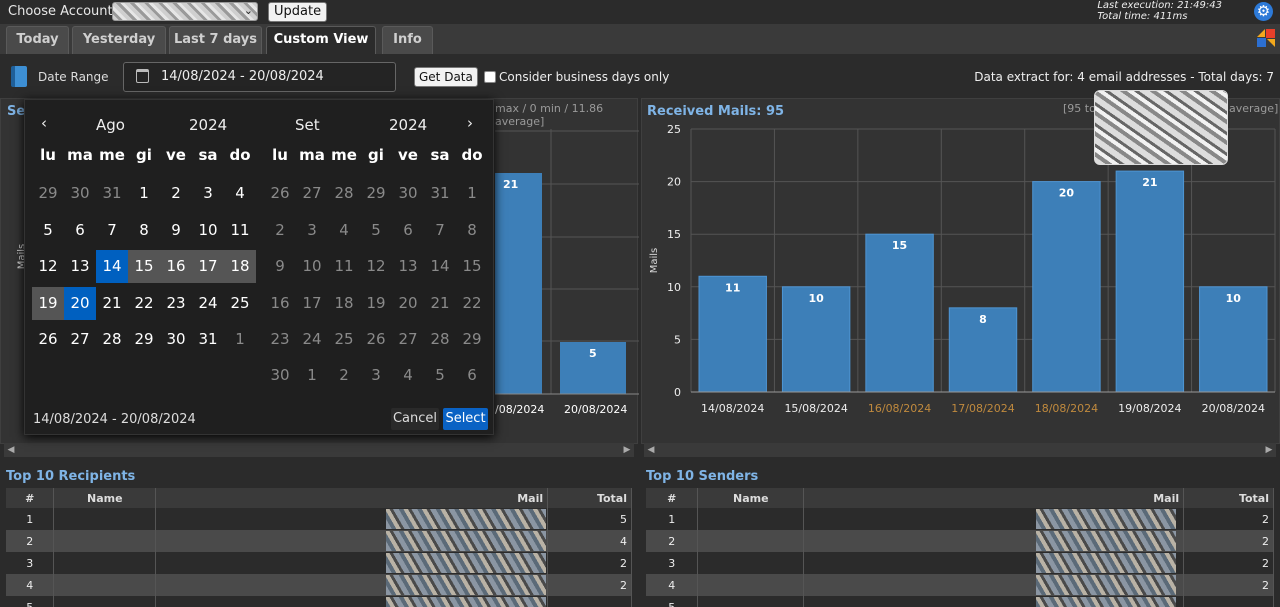 This screenshot has width=1280, height=607. What do you see at coordinates (1263, 11) in the screenshot?
I see `gear-icon: ⚙` at bounding box center [1263, 11].